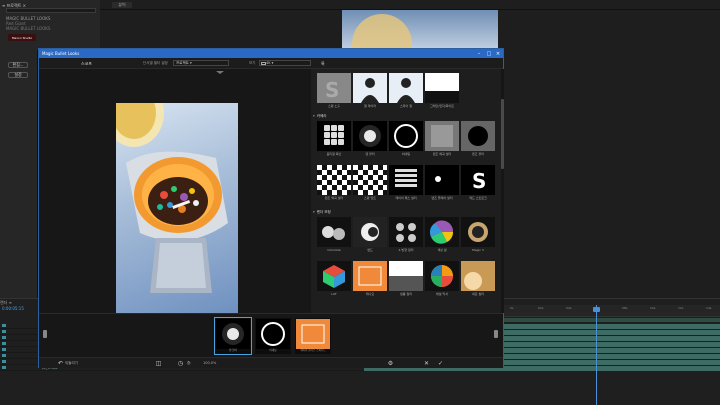 The image size is (720, 405). I want to click on project-search-input, so click(51, 10).